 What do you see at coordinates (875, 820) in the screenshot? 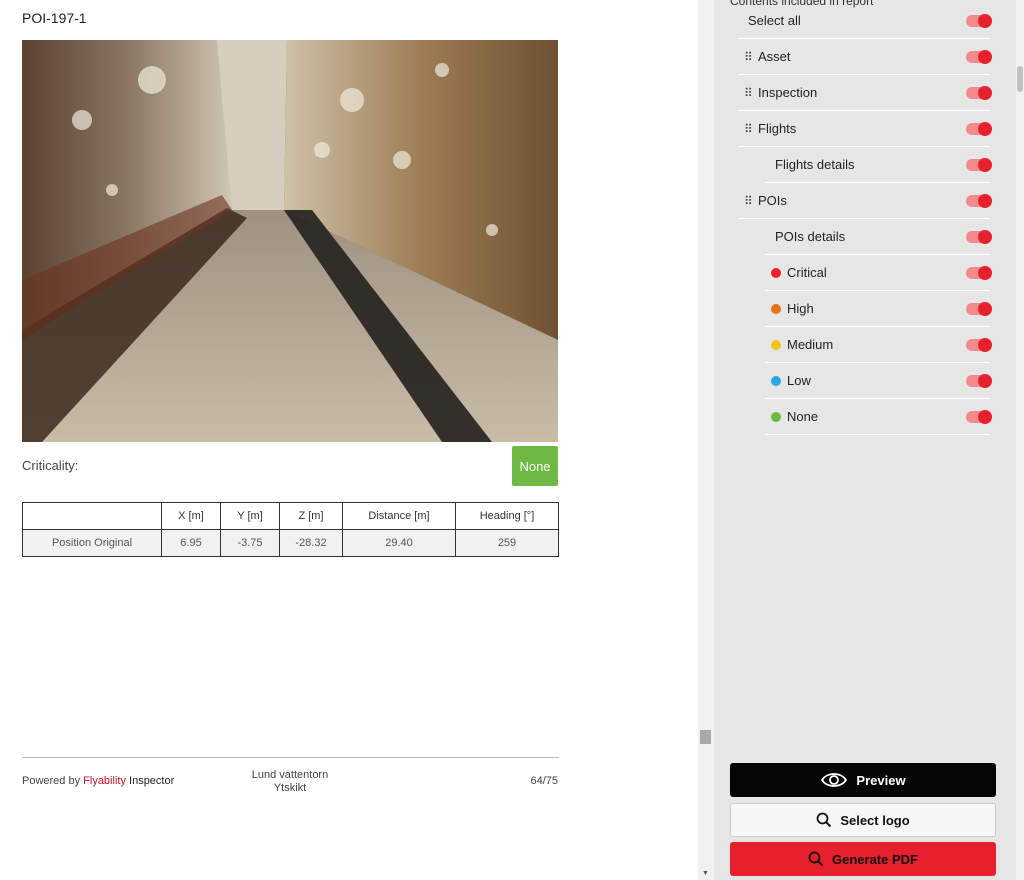
I see `select-logo-label: Select logo` at bounding box center [875, 820].